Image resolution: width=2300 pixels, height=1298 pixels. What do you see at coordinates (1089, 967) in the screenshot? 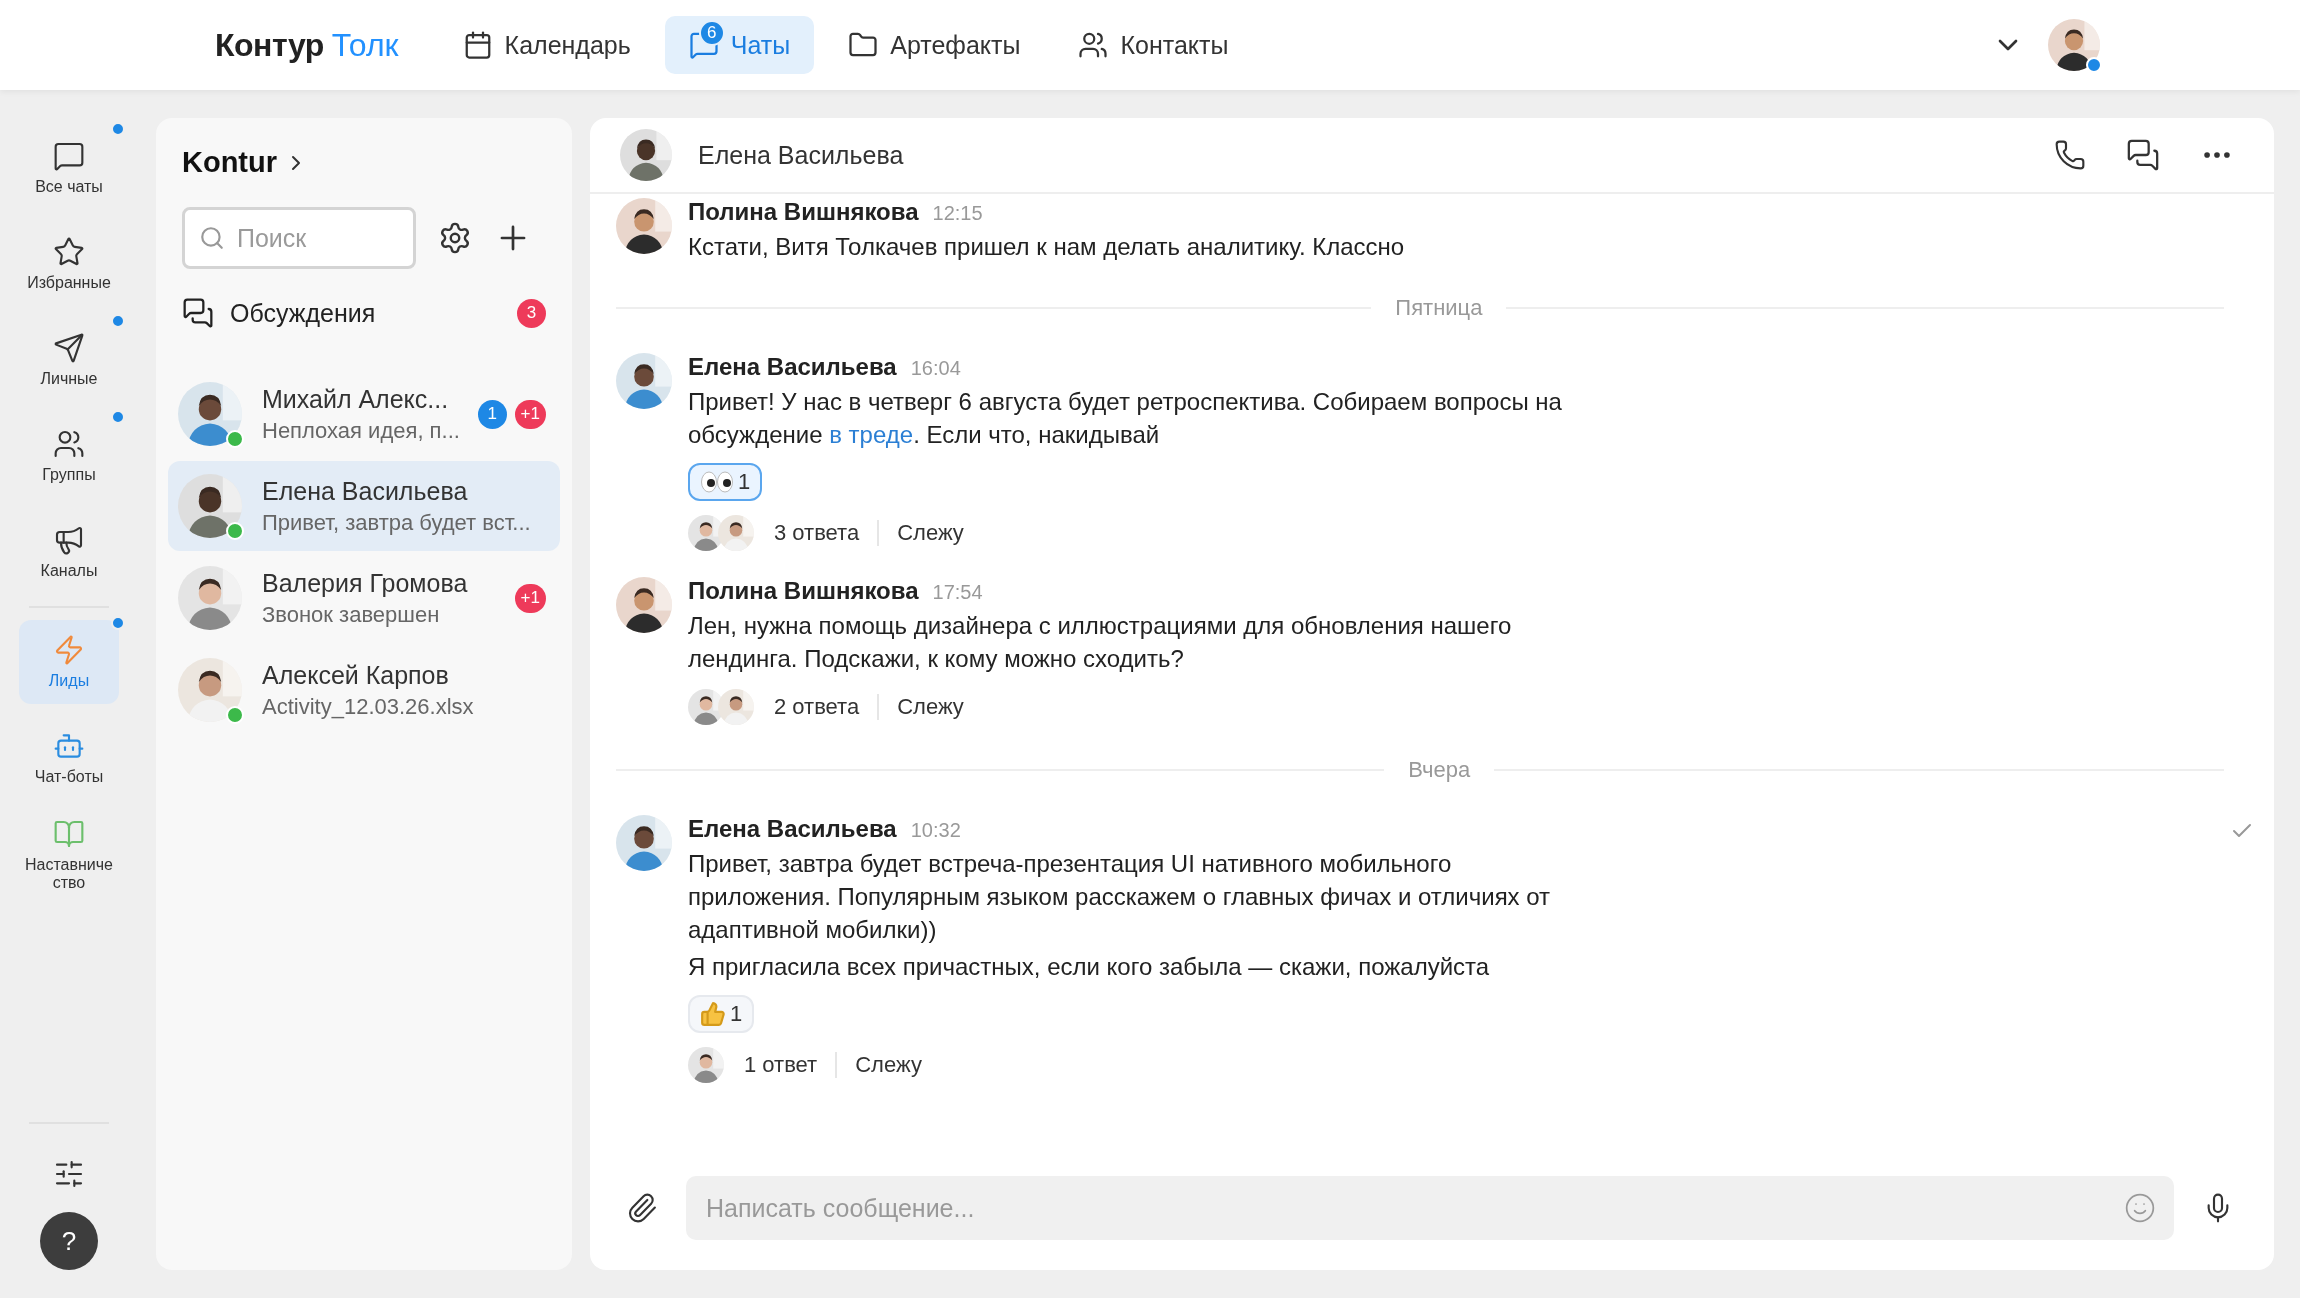
I see `message-text: Я пригласила всех причастных, если кого забыла — скажи, пожалуйста` at bounding box center [1089, 967].